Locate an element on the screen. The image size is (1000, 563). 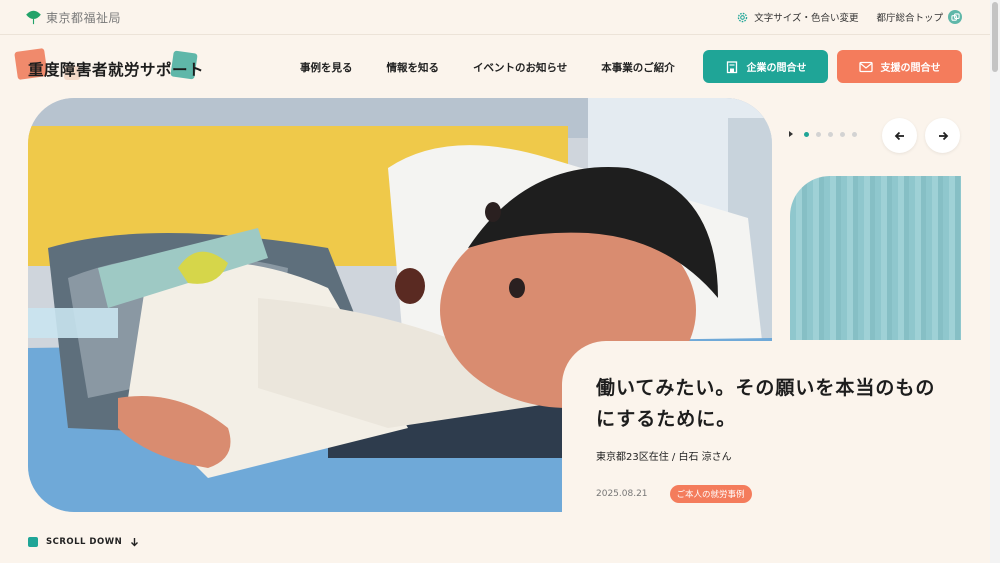
scroll-down-indicator: SCROLL DOWN is located at coordinates (83, 542).